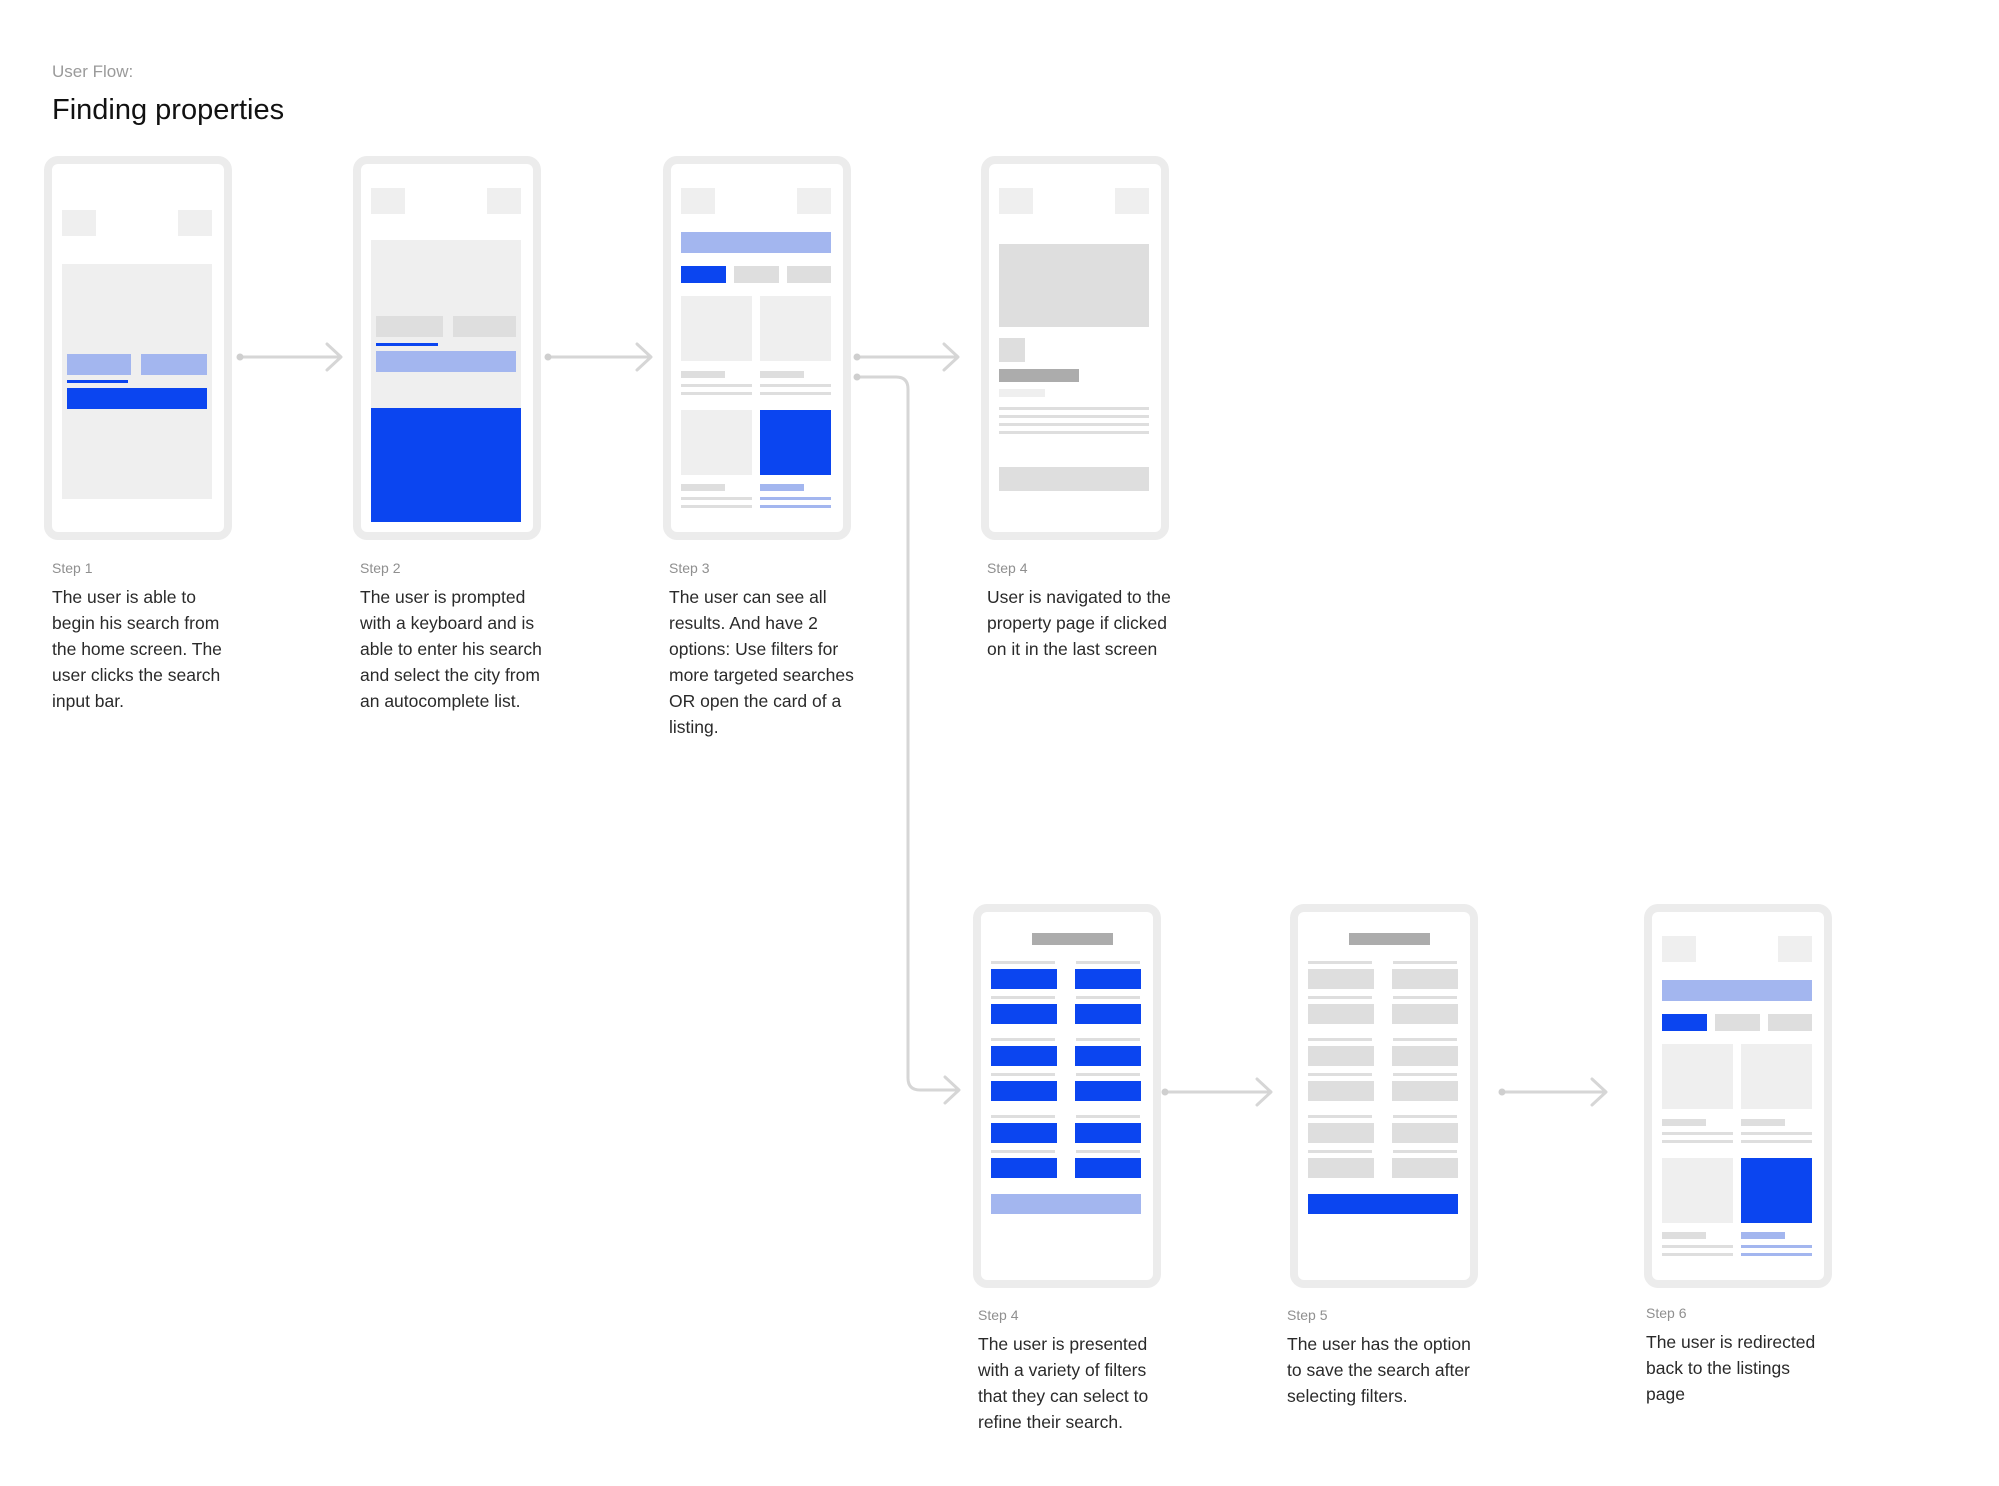  What do you see at coordinates (1132, 201) in the screenshot?
I see `share-placeholder` at bounding box center [1132, 201].